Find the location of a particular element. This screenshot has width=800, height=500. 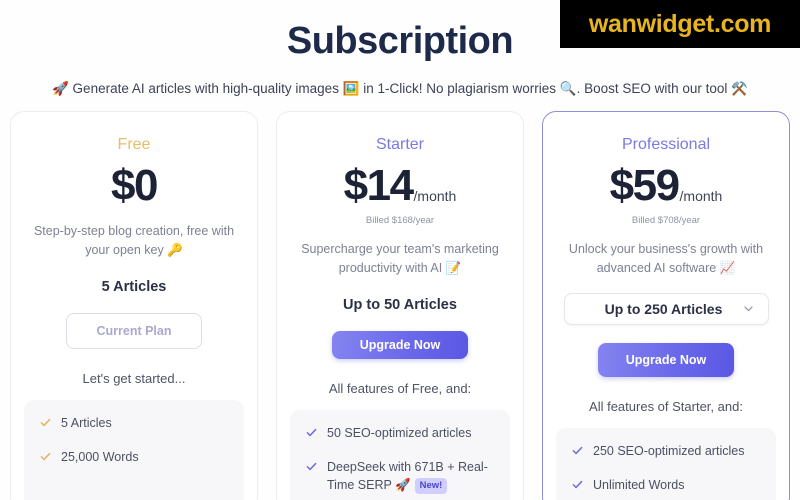

feature-label: 50 SEO-optimized articles is located at coordinates (410, 433).